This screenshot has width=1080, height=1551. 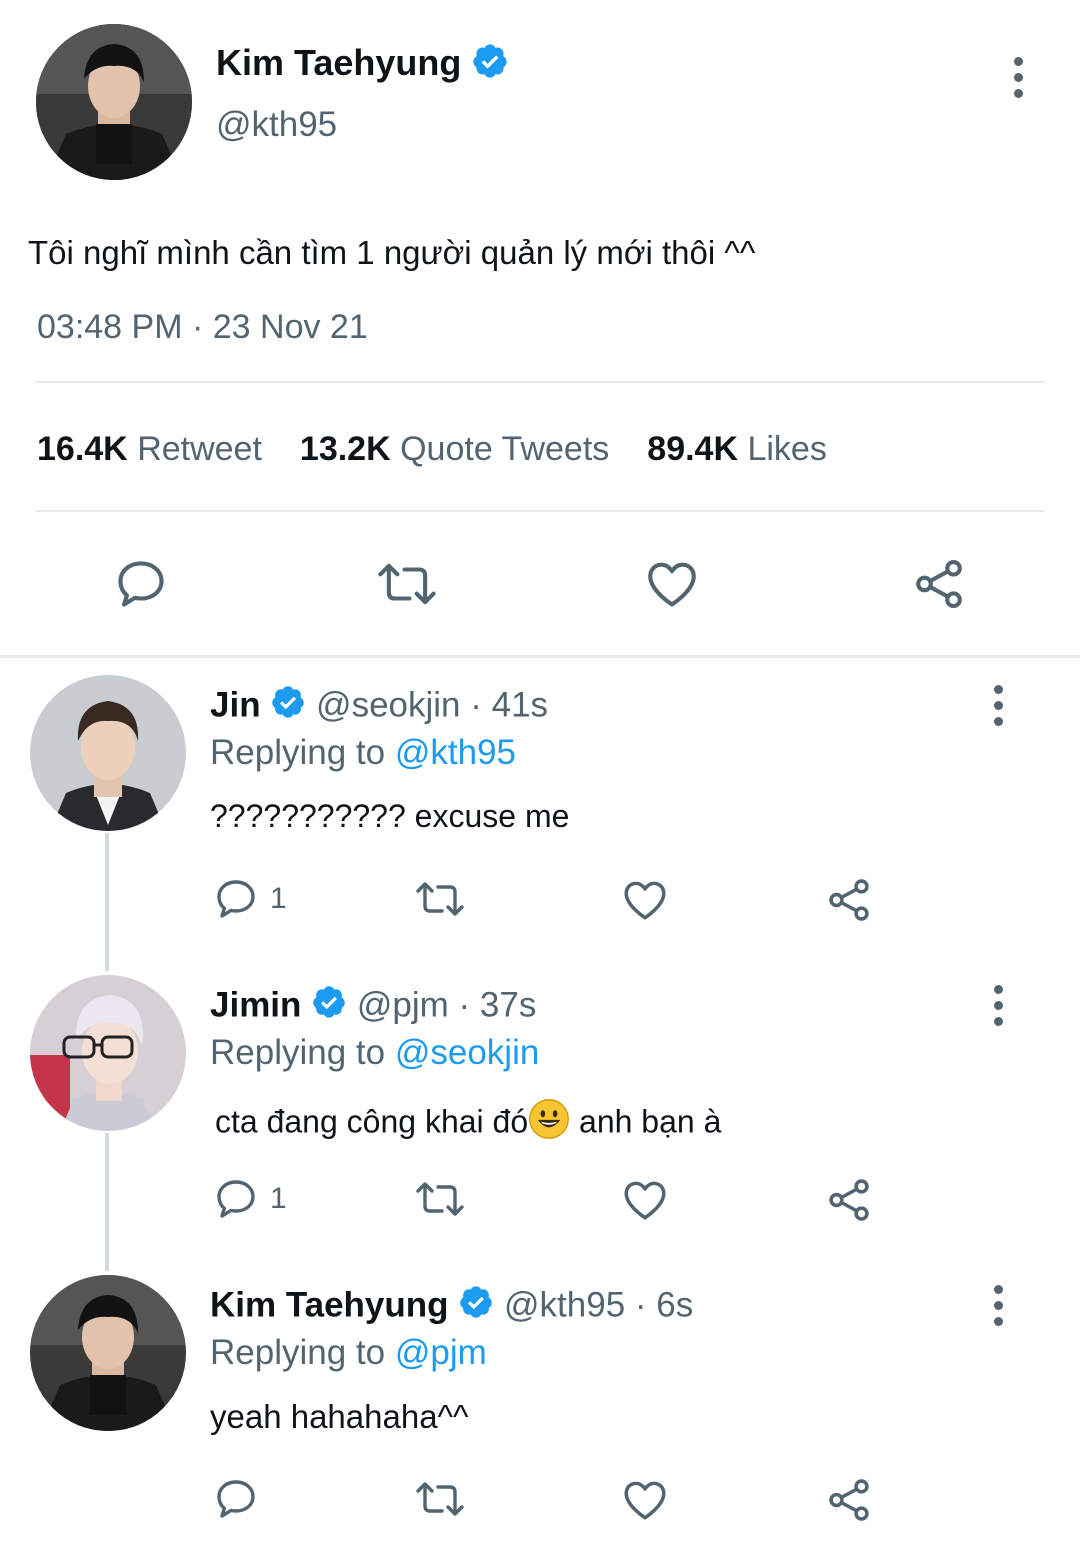 What do you see at coordinates (235, 704) in the screenshot?
I see `reply-author-name: Jin` at bounding box center [235, 704].